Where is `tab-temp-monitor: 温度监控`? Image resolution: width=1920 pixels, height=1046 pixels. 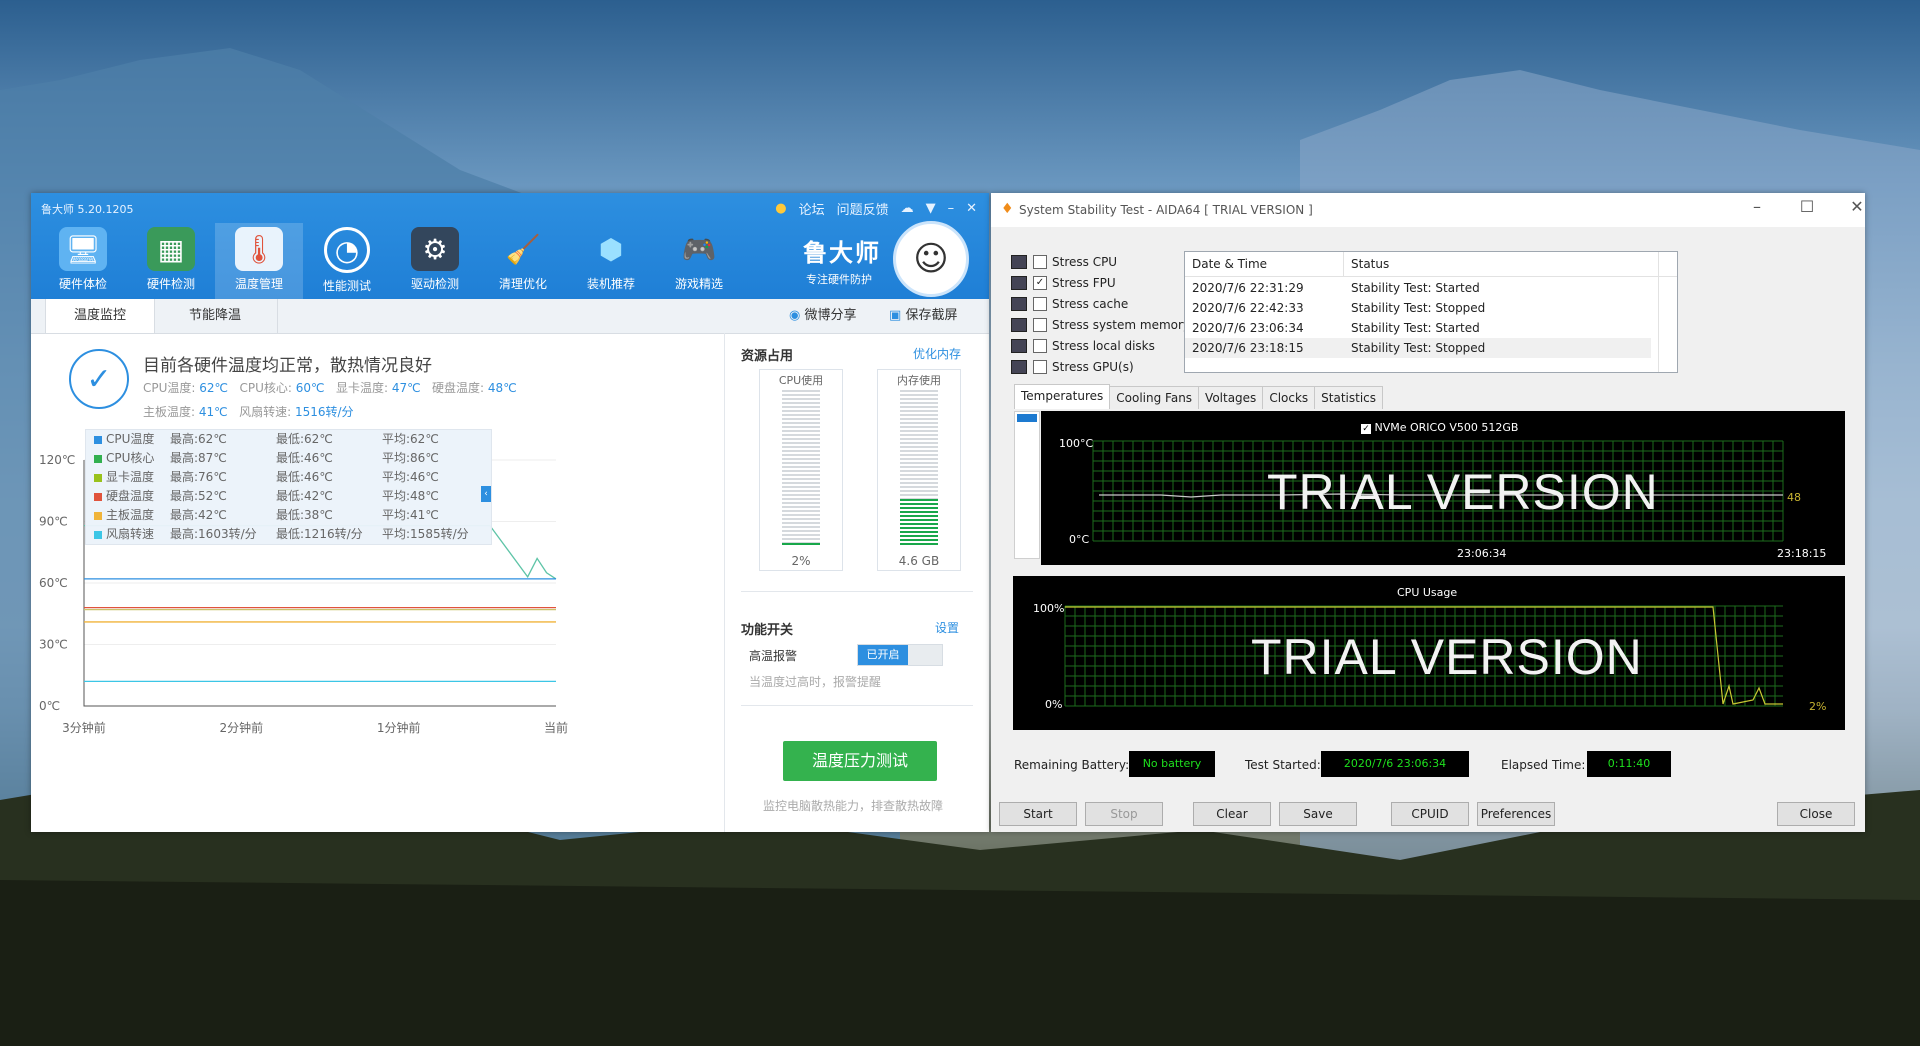 tab-temp-monitor: 温度监控 is located at coordinates (100, 316).